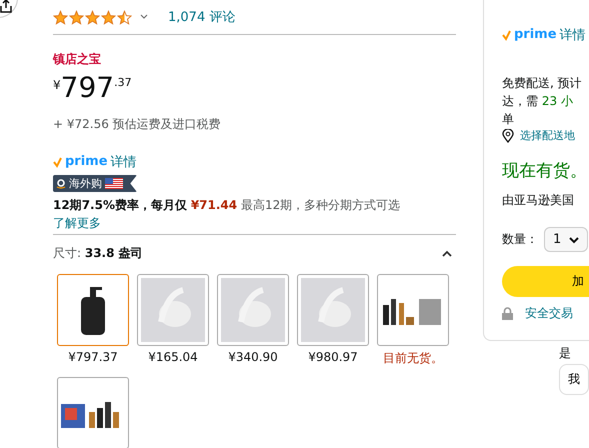 This screenshot has height=448, width=589. Describe the element at coordinates (333, 357) in the screenshot. I see `option-price: ¥980.97` at that location.